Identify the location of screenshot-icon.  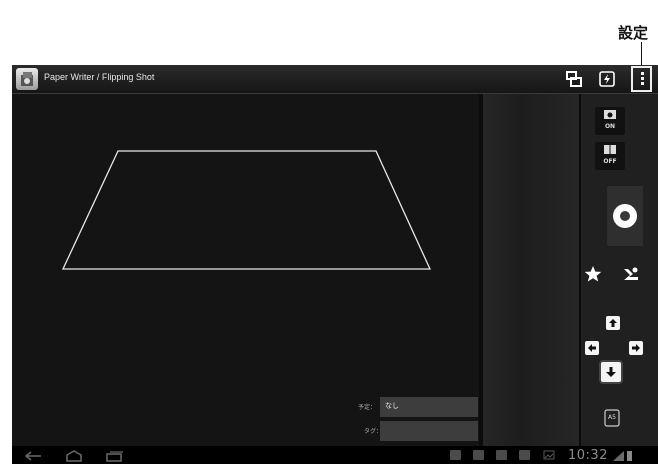
(549, 455).